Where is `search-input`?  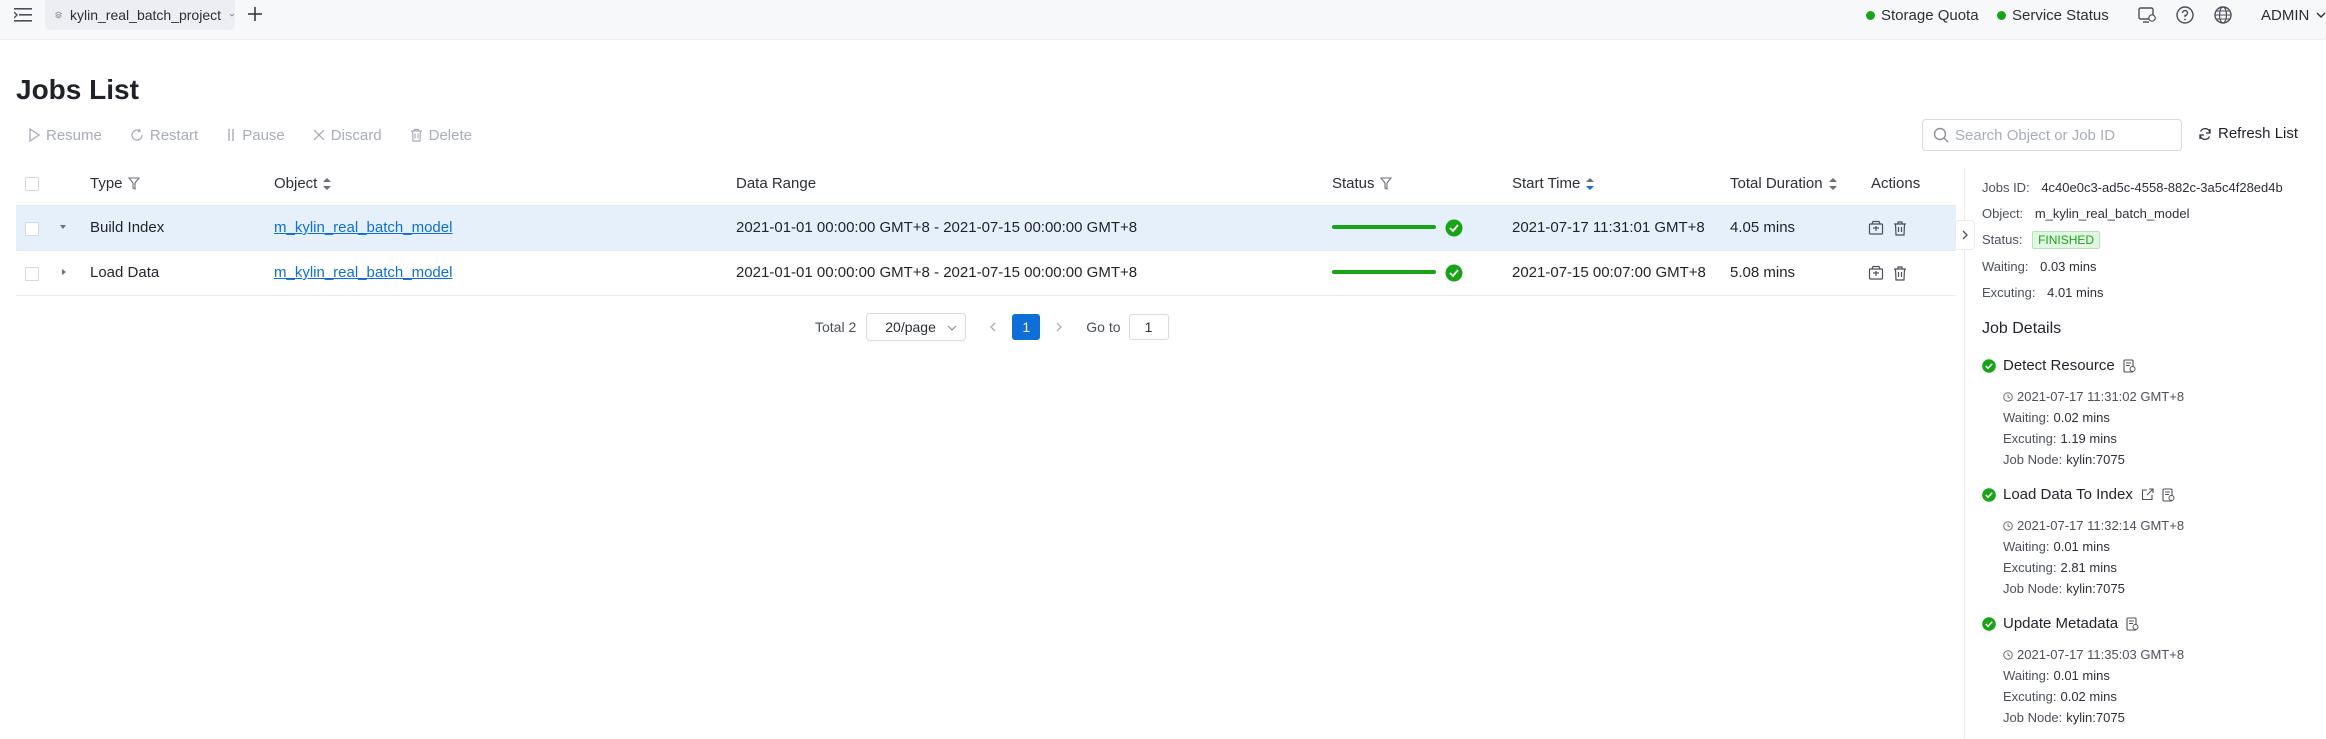
search-input is located at coordinates (2065, 135).